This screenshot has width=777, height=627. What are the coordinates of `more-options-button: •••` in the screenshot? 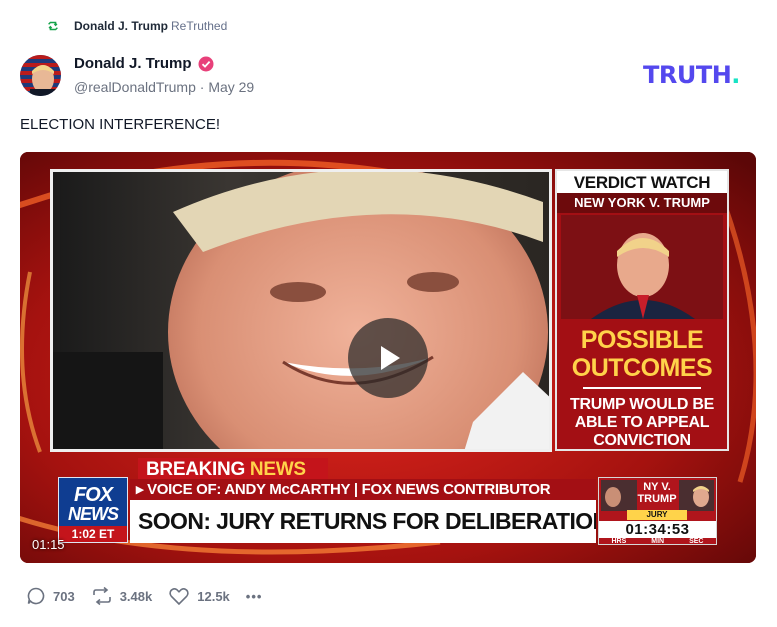 It's located at (254, 596).